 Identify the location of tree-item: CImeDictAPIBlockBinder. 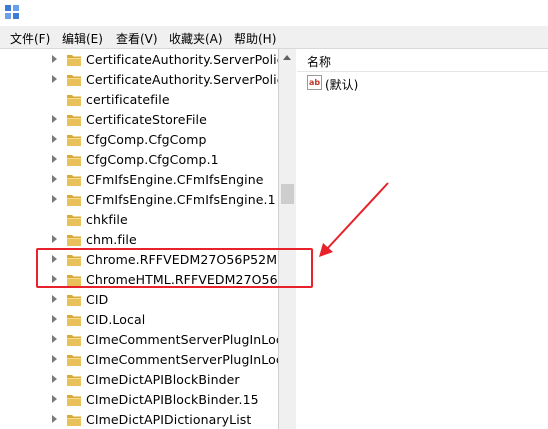
(139, 380).